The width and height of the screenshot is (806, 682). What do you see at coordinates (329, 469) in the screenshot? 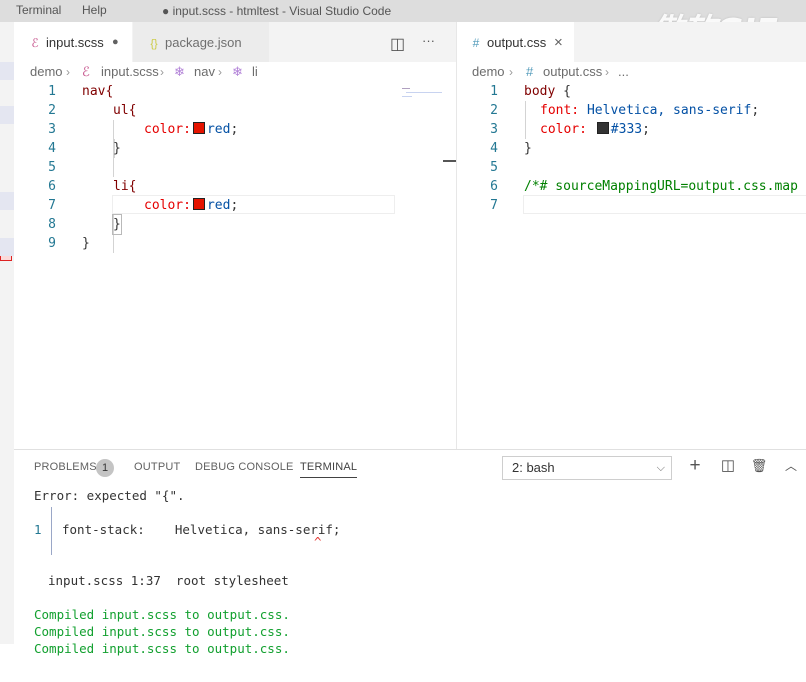
I see `tab-terminal: TERMINAL` at bounding box center [329, 469].